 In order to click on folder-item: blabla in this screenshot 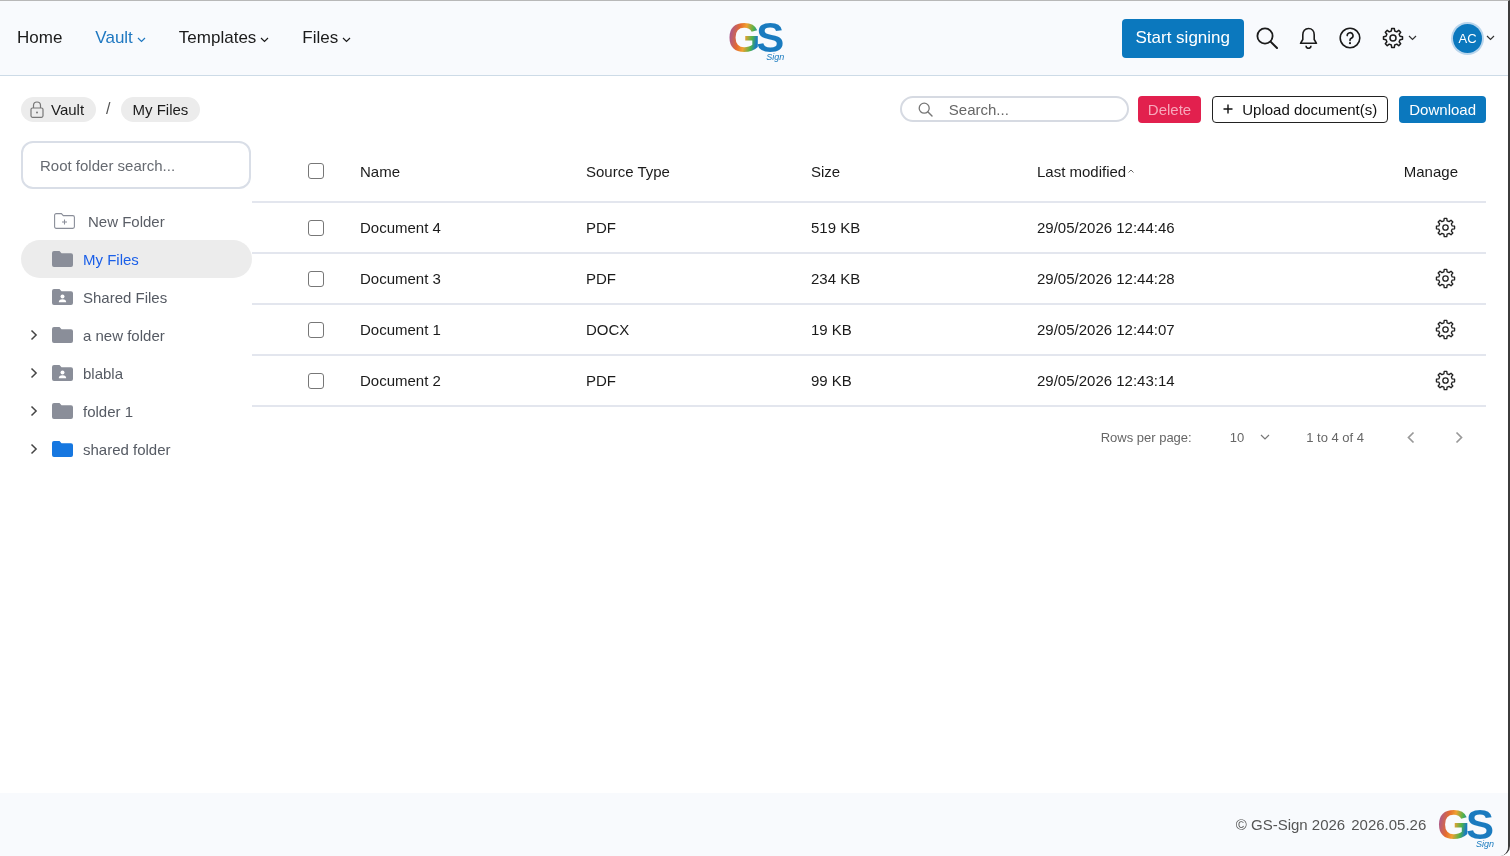, I will do `click(136, 373)`.